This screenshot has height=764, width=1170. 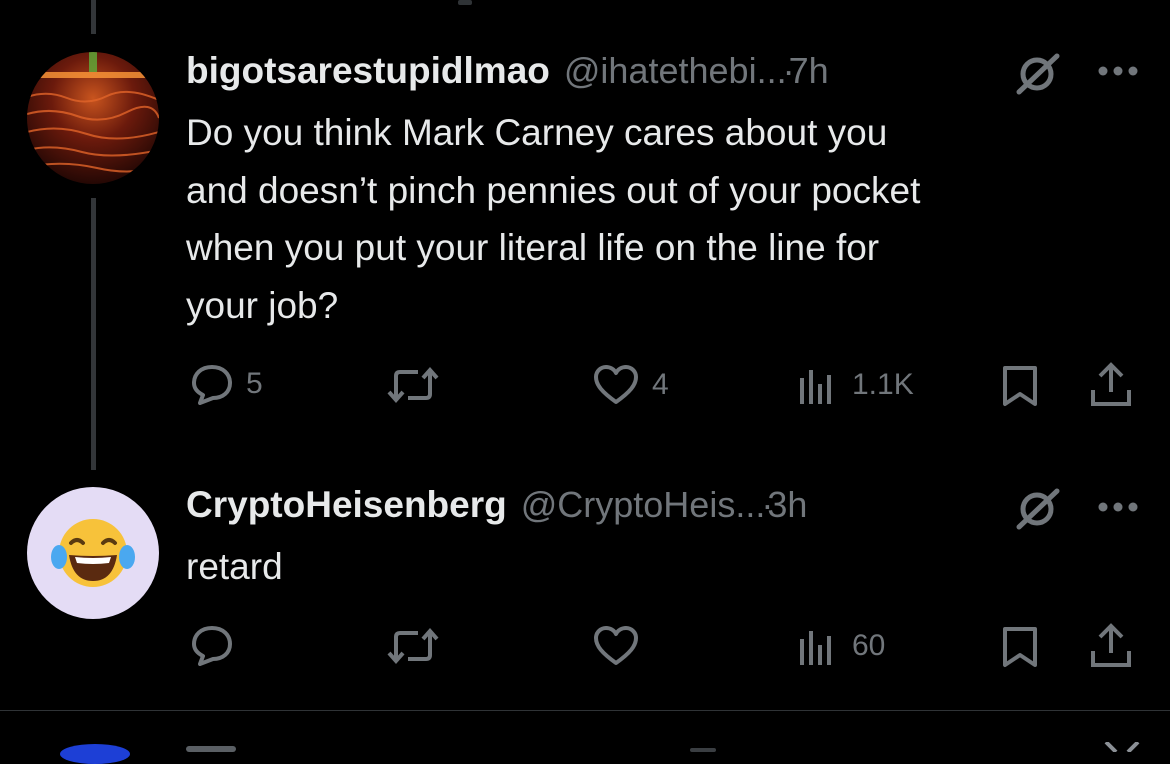 I want to click on laughing-emoji-icon, so click(x=93, y=553).